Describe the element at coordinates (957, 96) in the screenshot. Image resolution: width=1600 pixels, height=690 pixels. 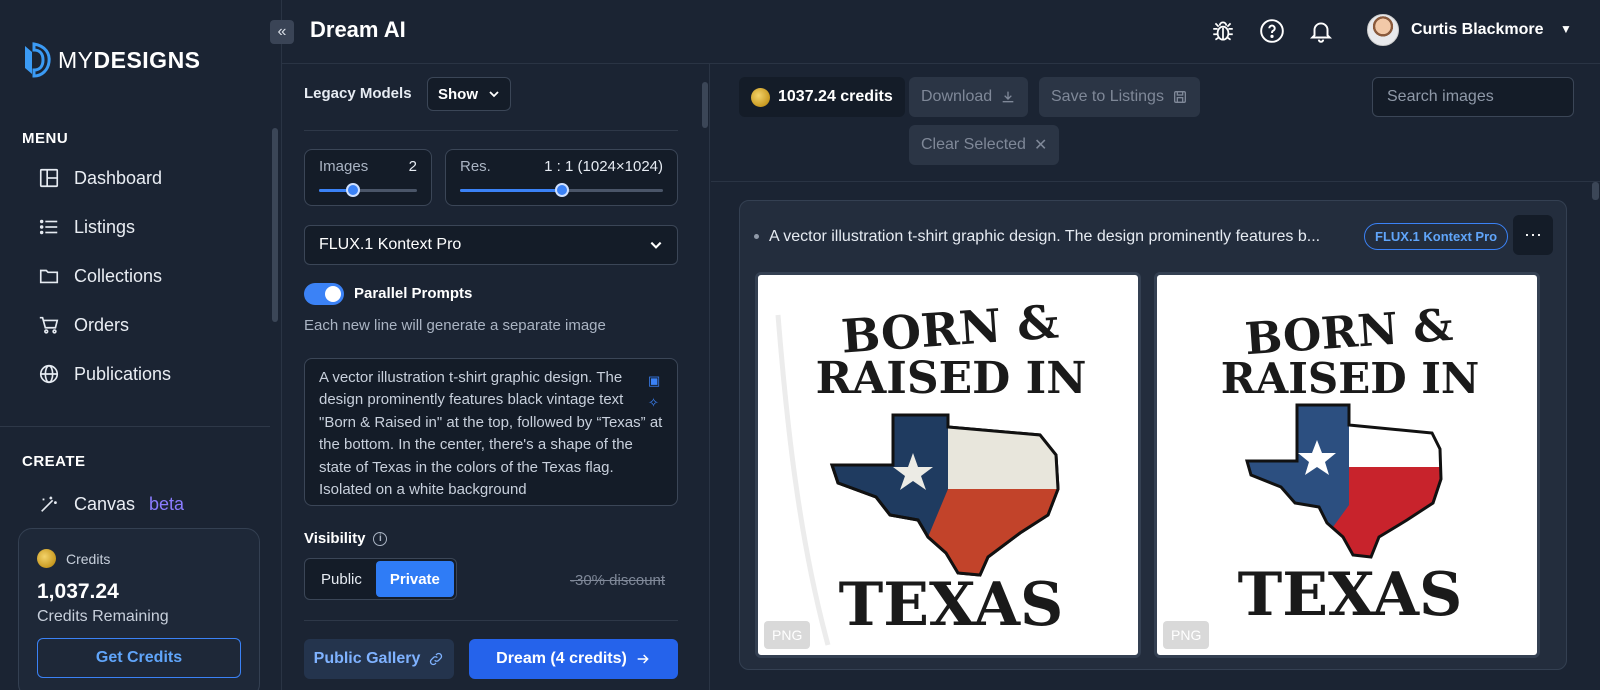
I see `download-label: Download` at that location.